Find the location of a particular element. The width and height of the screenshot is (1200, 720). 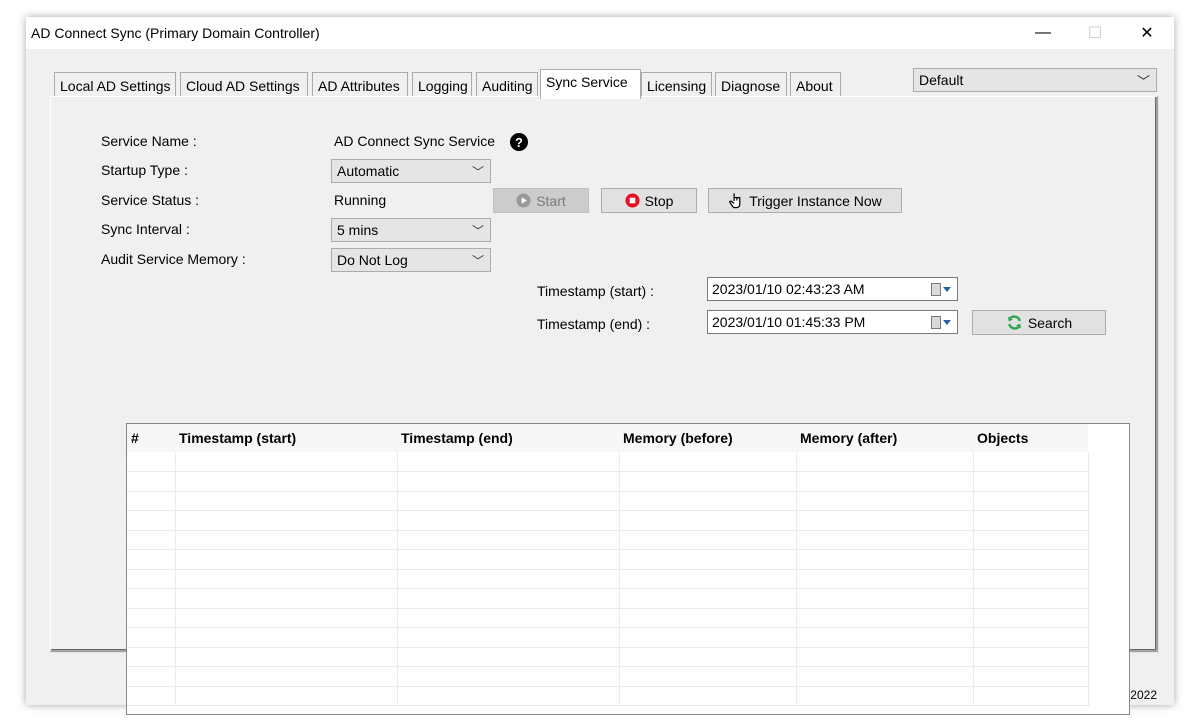

profile-select-value: Default is located at coordinates (941, 80).